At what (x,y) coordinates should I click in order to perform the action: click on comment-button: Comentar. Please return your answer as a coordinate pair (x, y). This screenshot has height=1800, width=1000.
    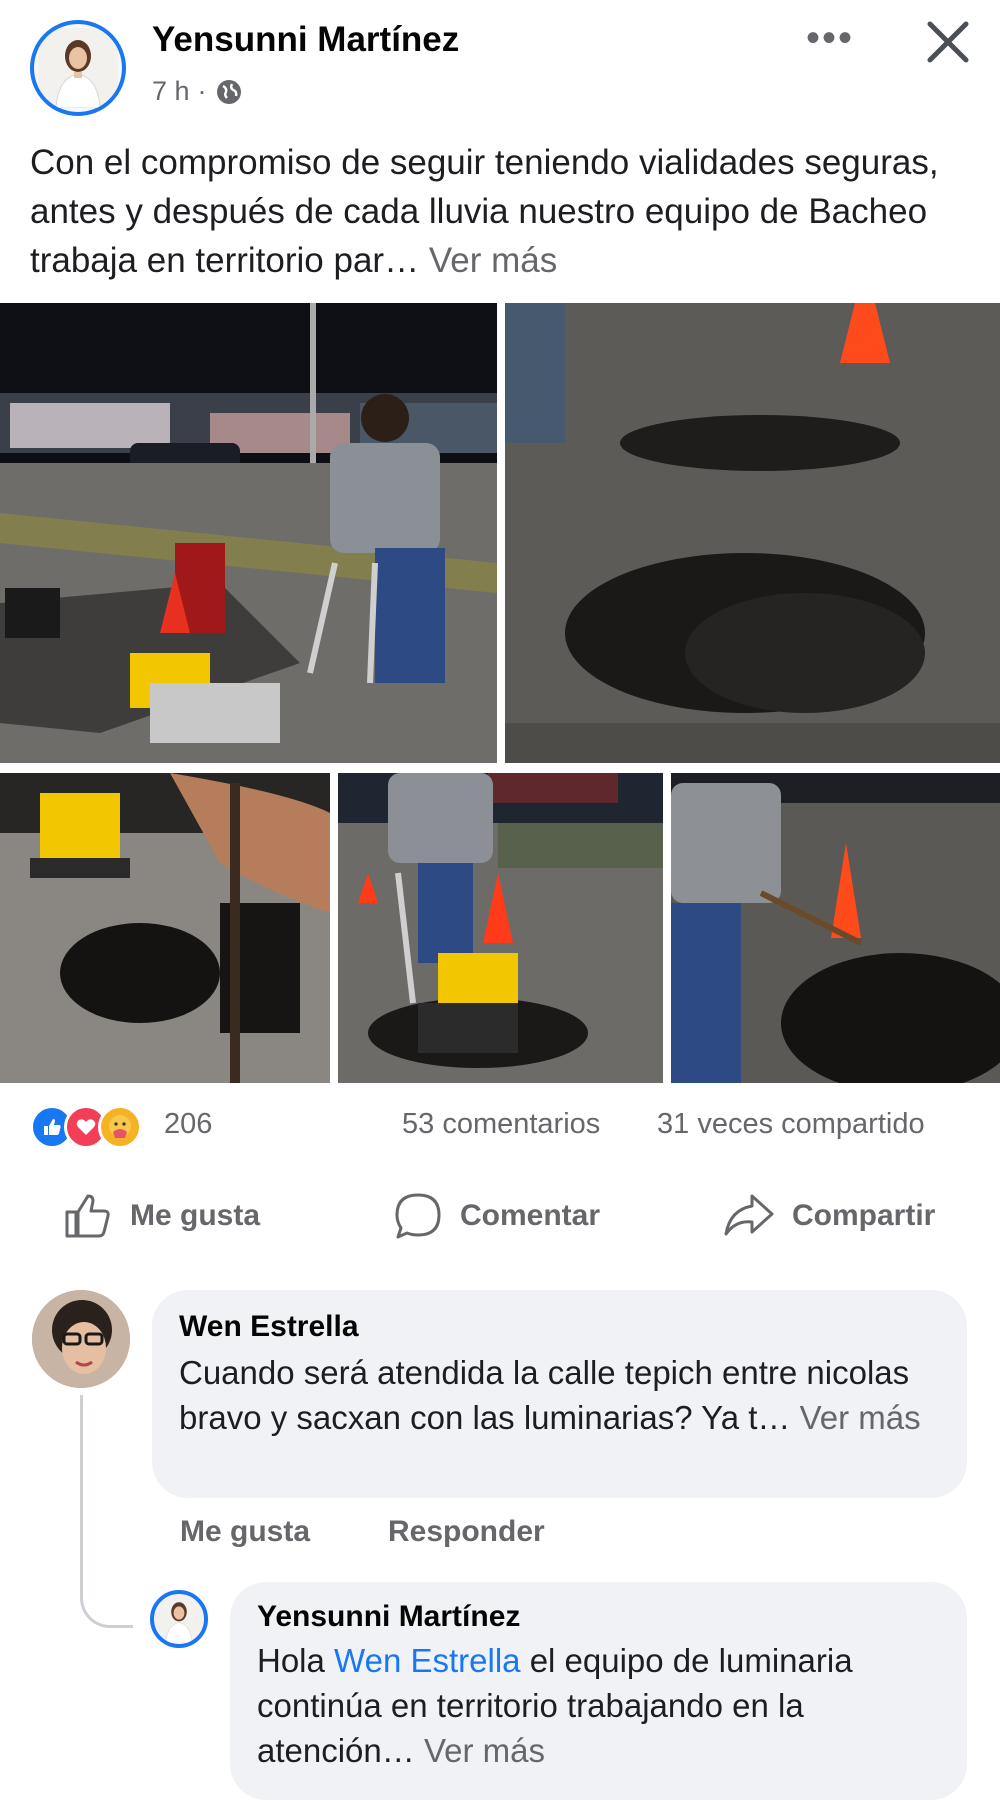
    Looking at the image, I should click on (496, 1216).